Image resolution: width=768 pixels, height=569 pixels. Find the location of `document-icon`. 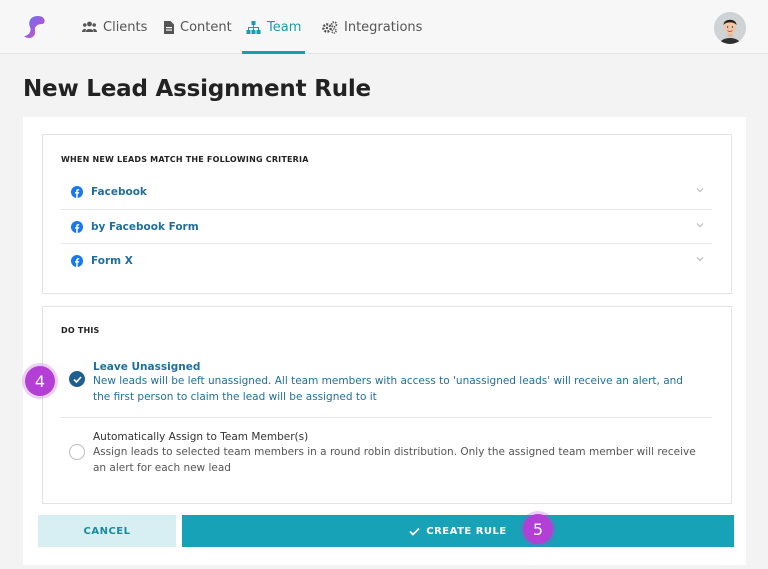

document-icon is located at coordinates (169, 27).